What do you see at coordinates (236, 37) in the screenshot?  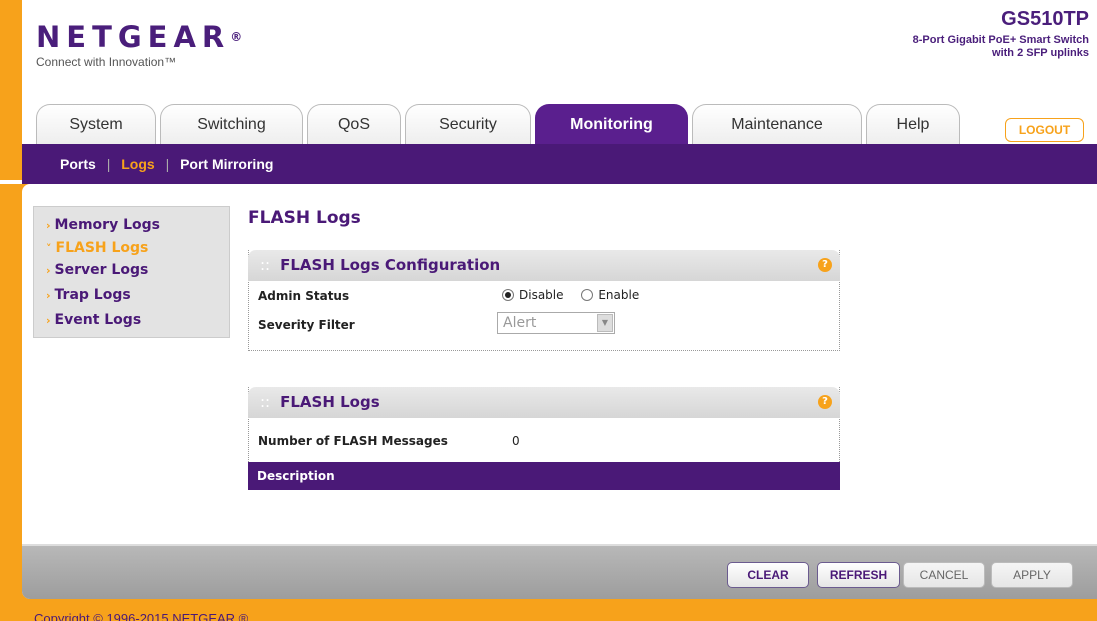 I see `logo-reg-mark: ®` at bounding box center [236, 37].